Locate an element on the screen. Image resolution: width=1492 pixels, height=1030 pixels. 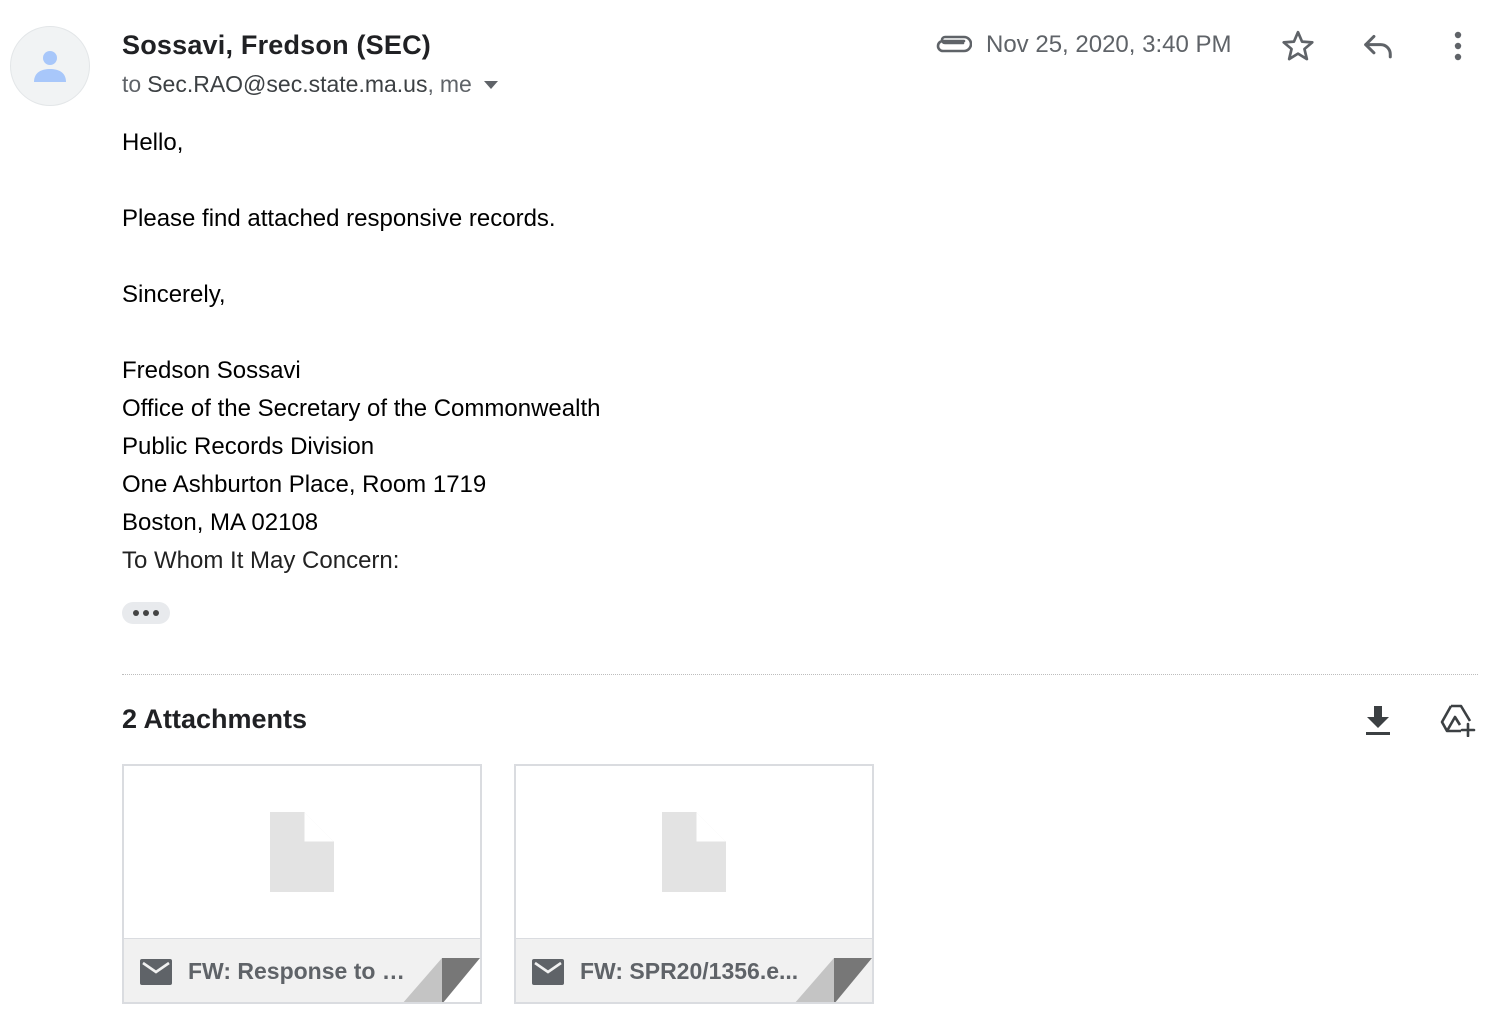
recipients-line: to Sec.RAO@sec.state.ma.us , me is located at coordinates (310, 84).